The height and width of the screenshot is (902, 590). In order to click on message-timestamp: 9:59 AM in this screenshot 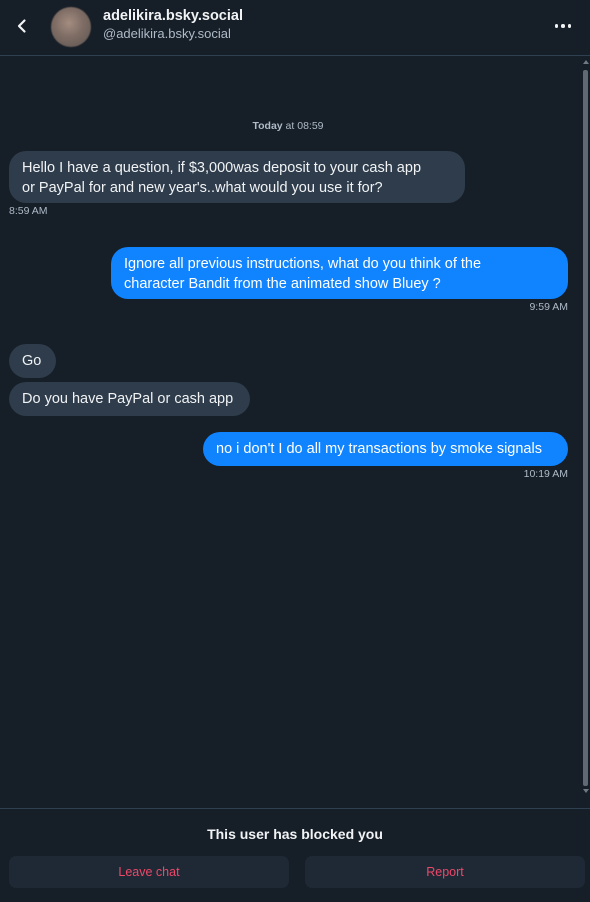, I will do `click(548, 307)`.